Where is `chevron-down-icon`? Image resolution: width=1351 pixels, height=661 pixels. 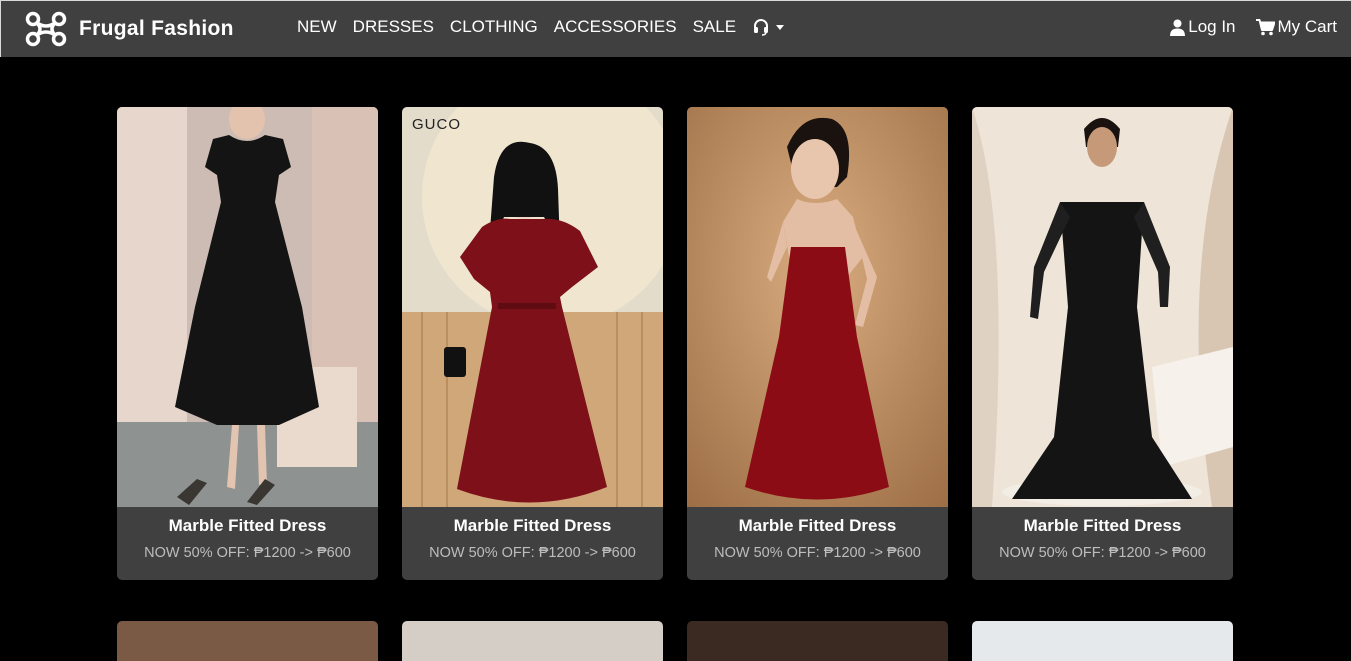
chevron-down-icon is located at coordinates (780, 27).